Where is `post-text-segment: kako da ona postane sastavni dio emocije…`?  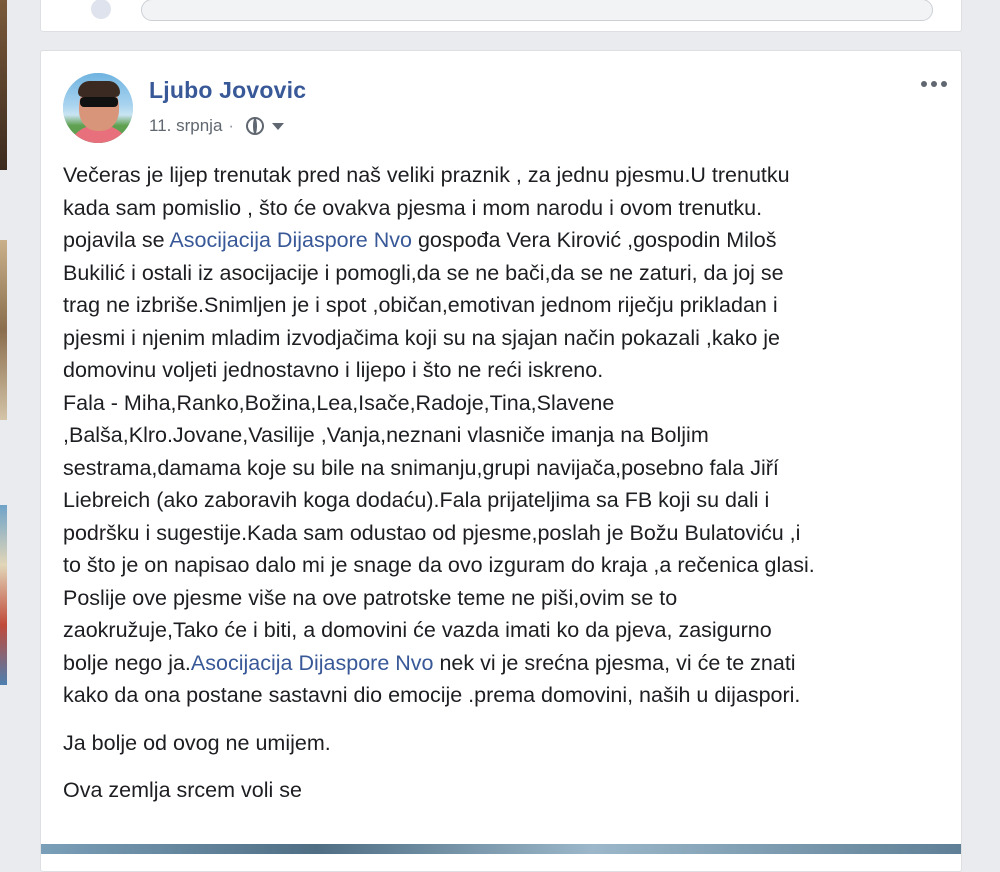 post-text-segment: kako da ona postane sastavni dio emocije… is located at coordinates (432, 695).